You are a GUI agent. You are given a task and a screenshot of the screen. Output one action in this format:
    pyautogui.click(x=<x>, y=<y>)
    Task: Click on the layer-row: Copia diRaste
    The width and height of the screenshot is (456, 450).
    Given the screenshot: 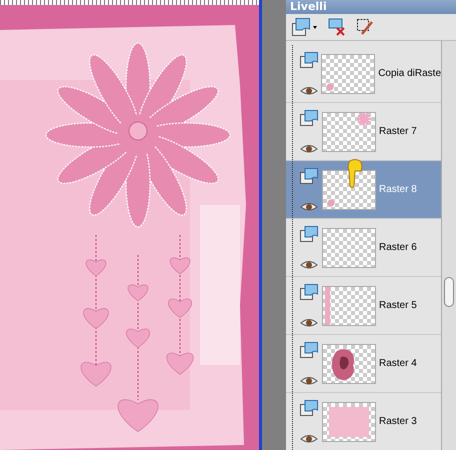 What is the action you would take?
    pyautogui.click(x=363, y=73)
    